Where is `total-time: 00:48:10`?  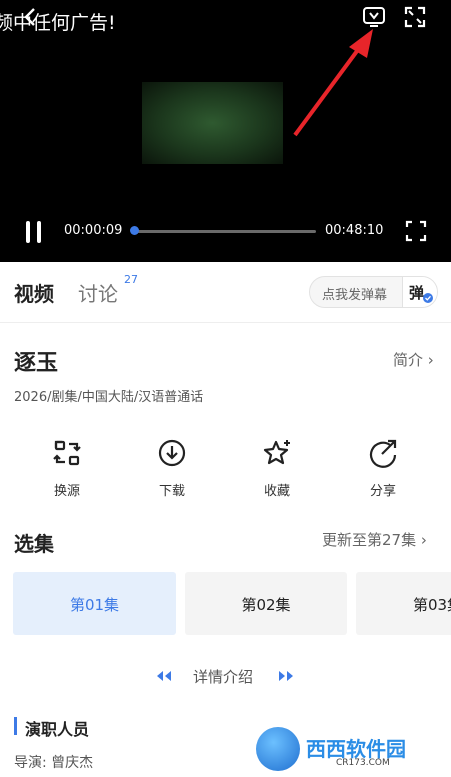
total-time: 00:48:10 is located at coordinates (354, 230).